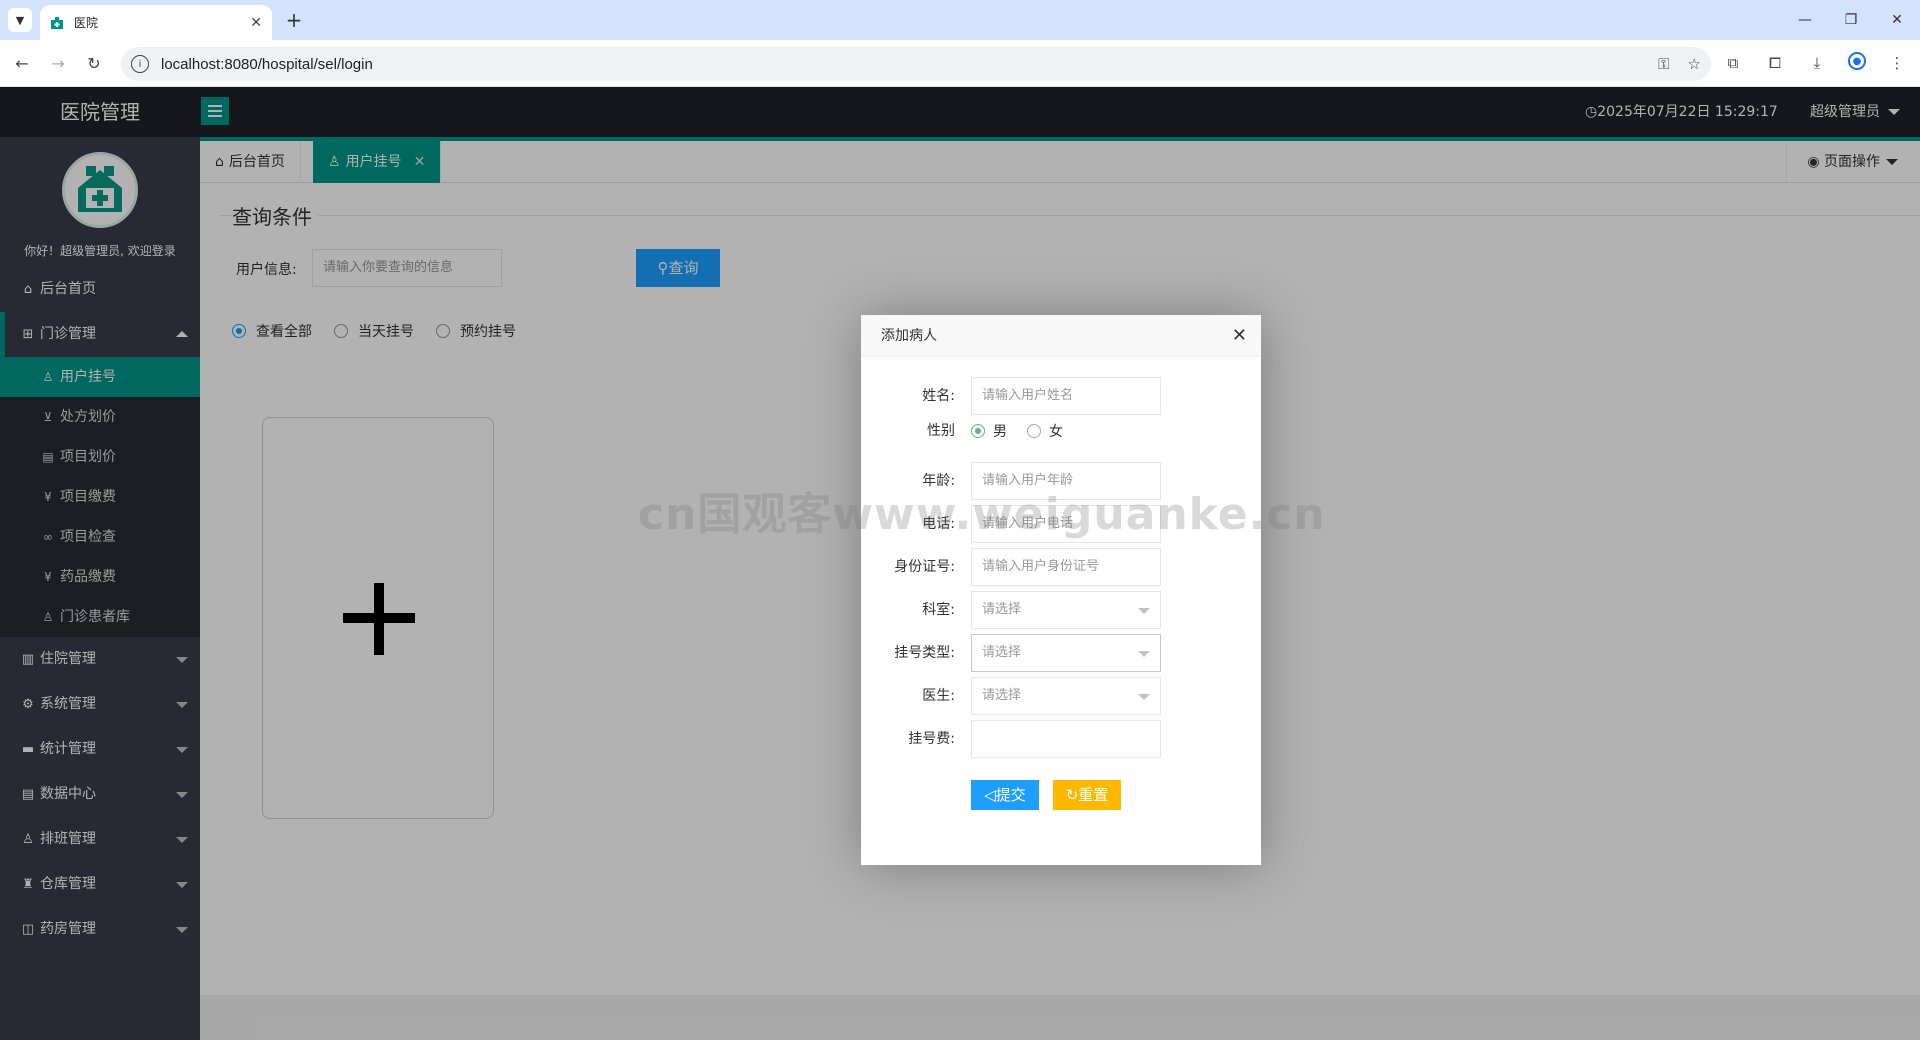  I want to click on form-row-type: 挂号类型: 请选择, so click(1061, 653).